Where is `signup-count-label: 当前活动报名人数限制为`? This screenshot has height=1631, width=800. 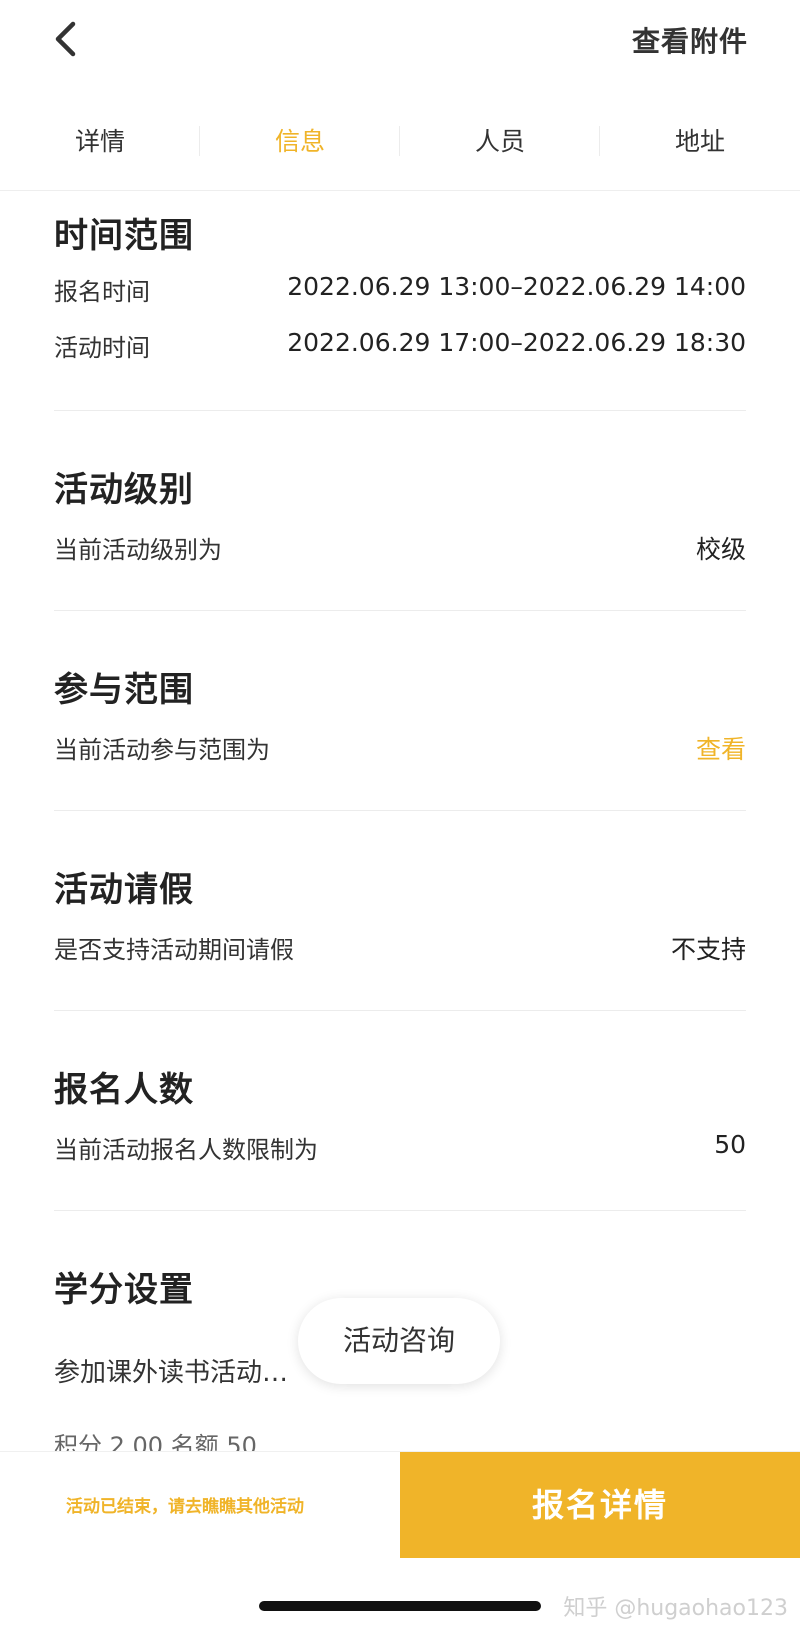 signup-count-label: 当前活动报名人数限制为 is located at coordinates (186, 1150).